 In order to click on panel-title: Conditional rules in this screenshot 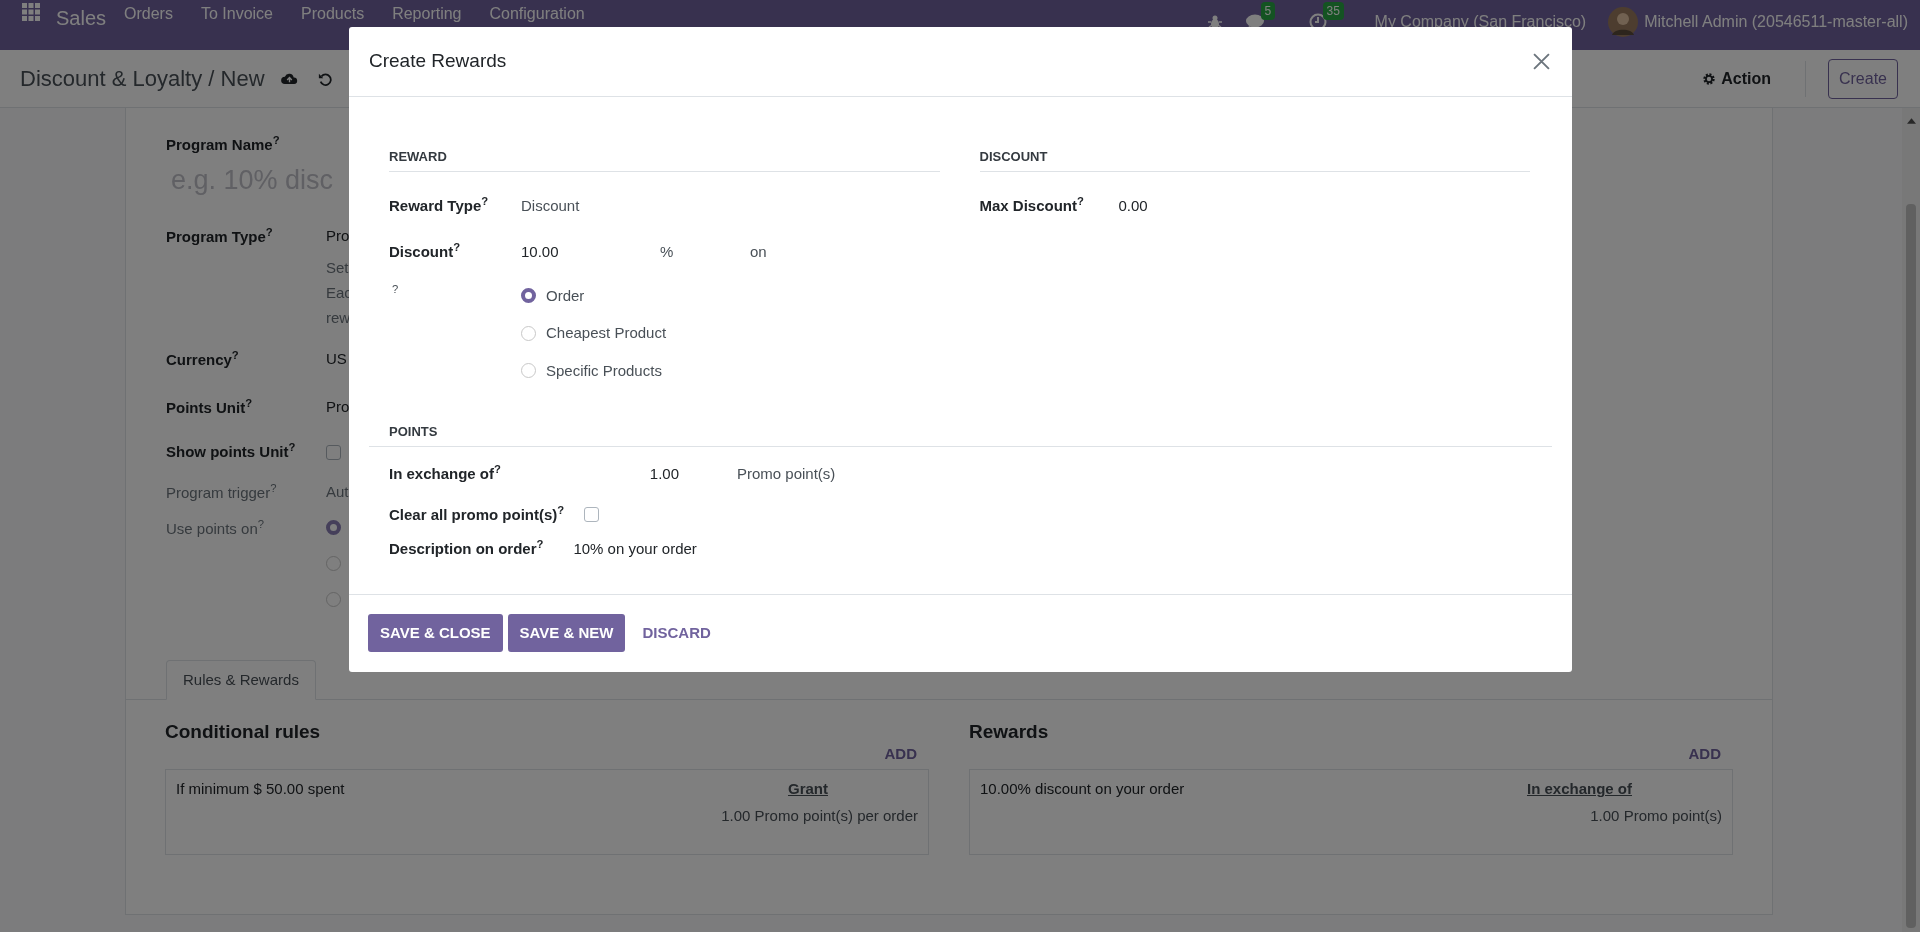, I will do `click(243, 732)`.